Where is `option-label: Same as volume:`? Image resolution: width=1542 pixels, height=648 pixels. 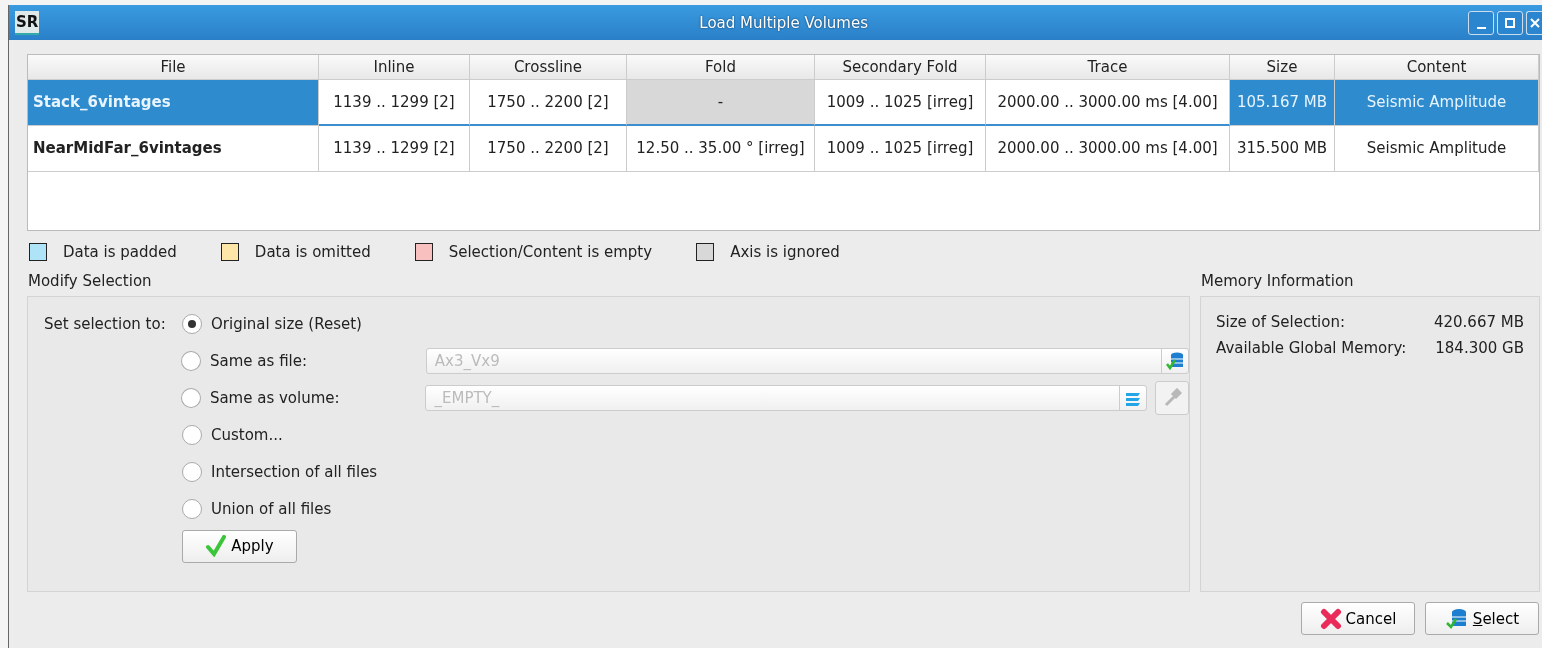
option-label: Same as volume: is located at coordinates (305, 398).